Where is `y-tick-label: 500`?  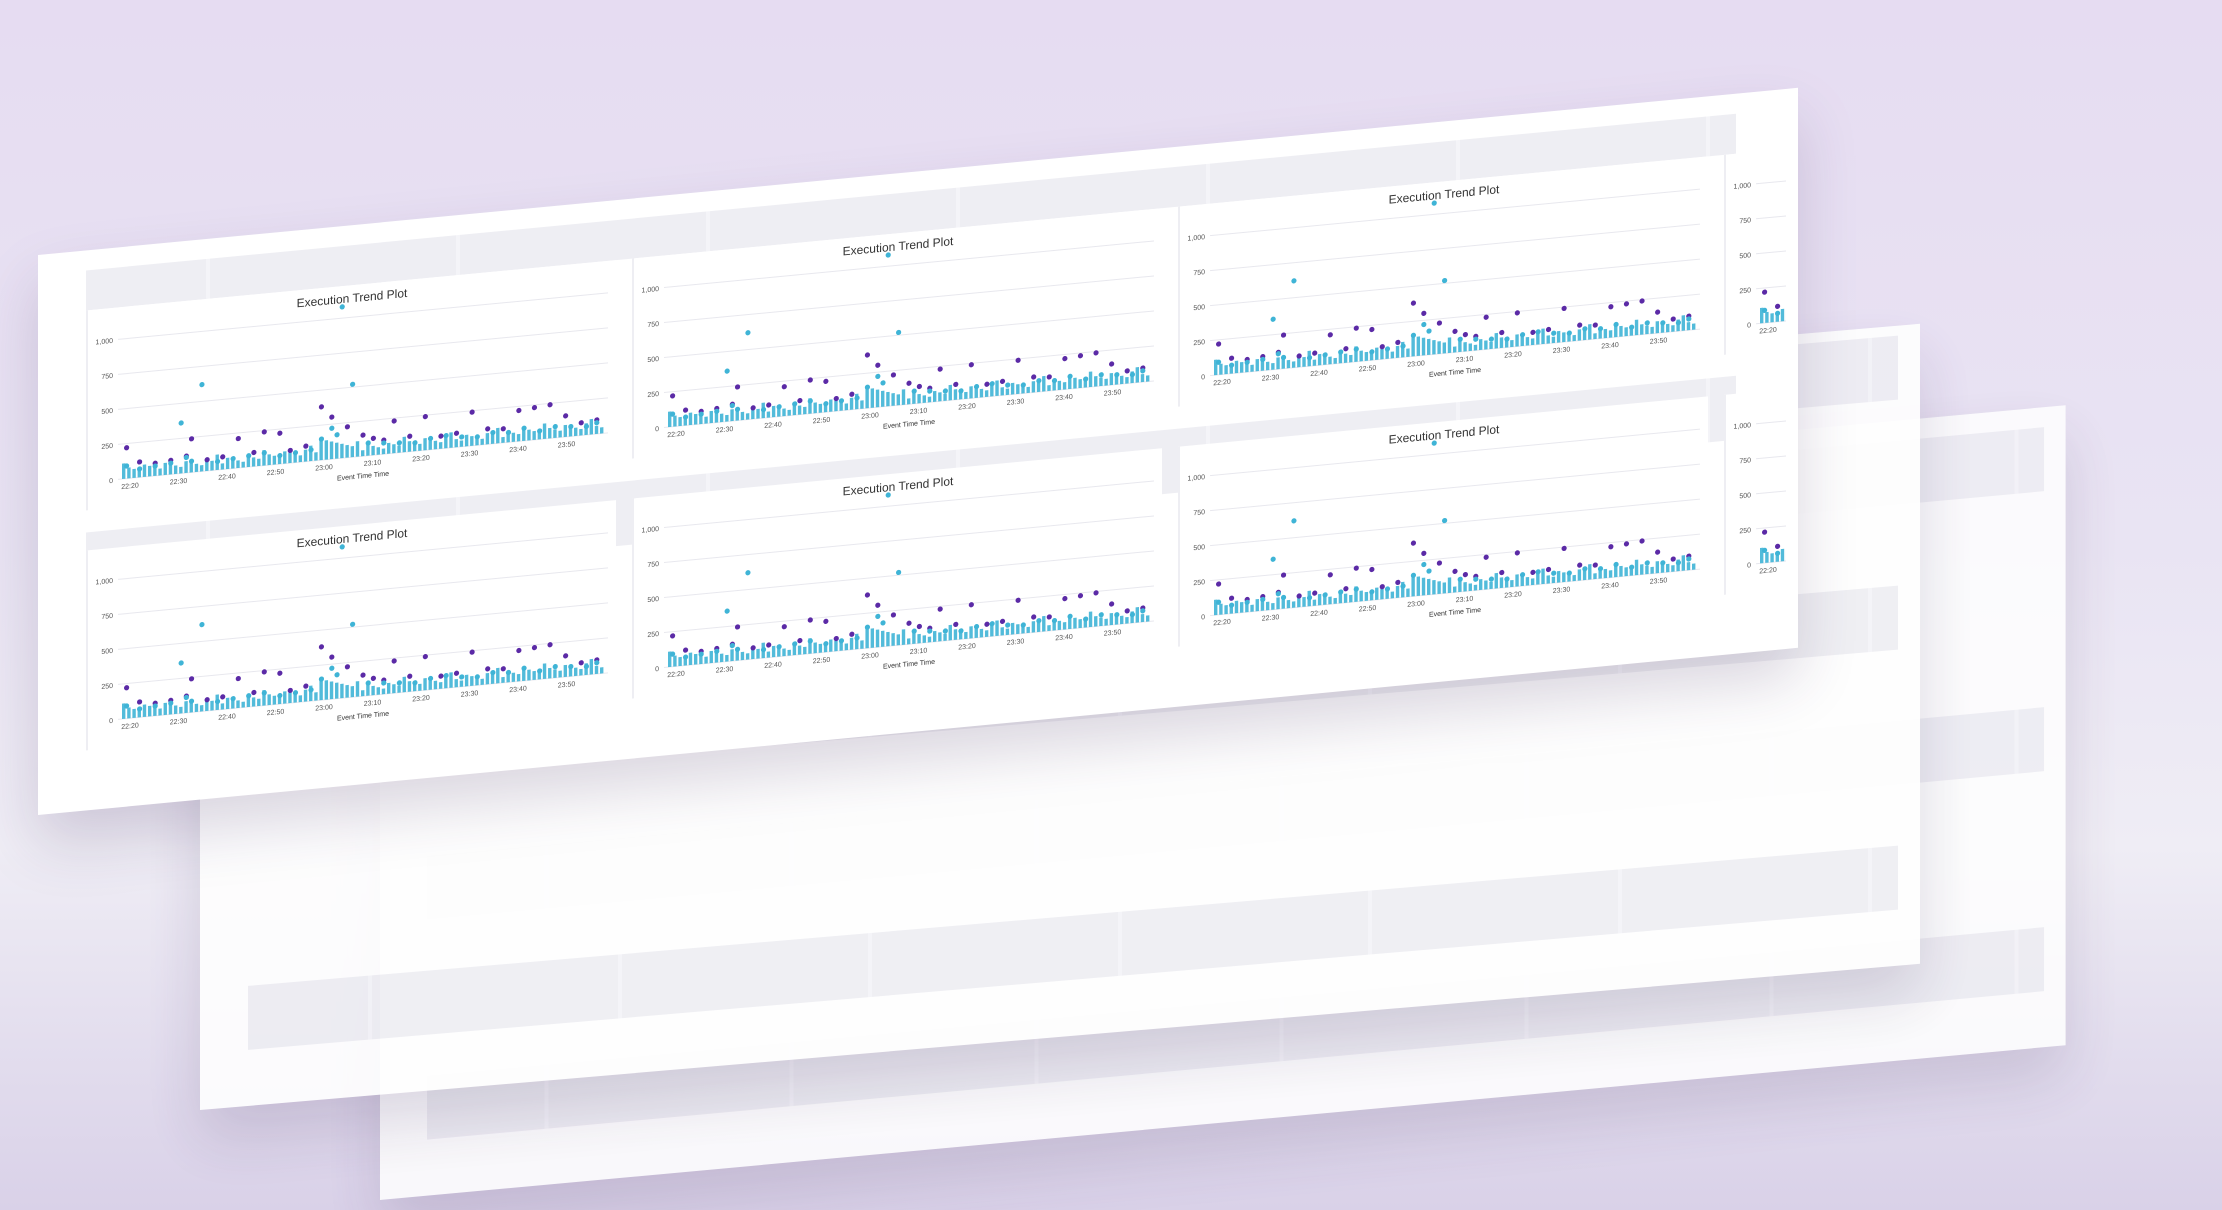
y-tick-label: 500 is located at coordinates (107, 652).